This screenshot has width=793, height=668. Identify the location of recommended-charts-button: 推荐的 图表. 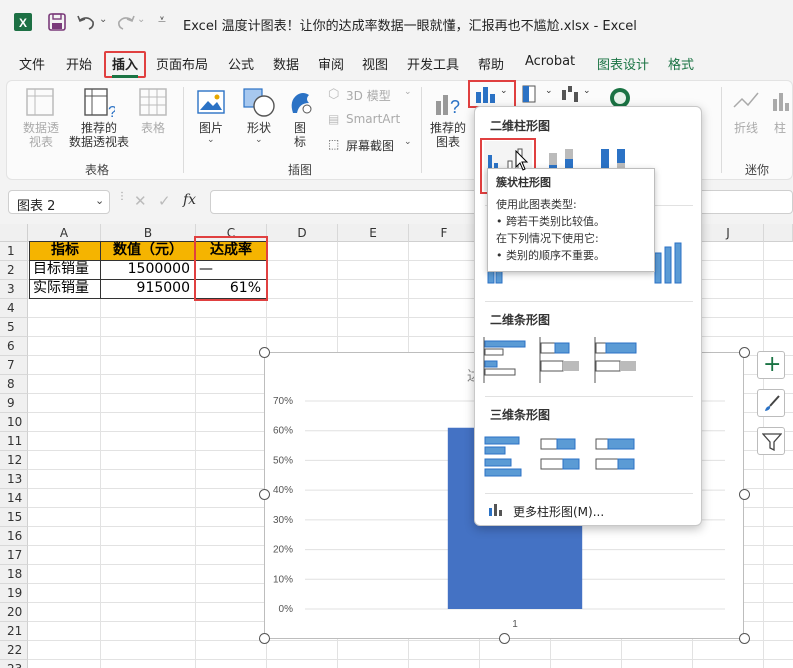
(448, 135).